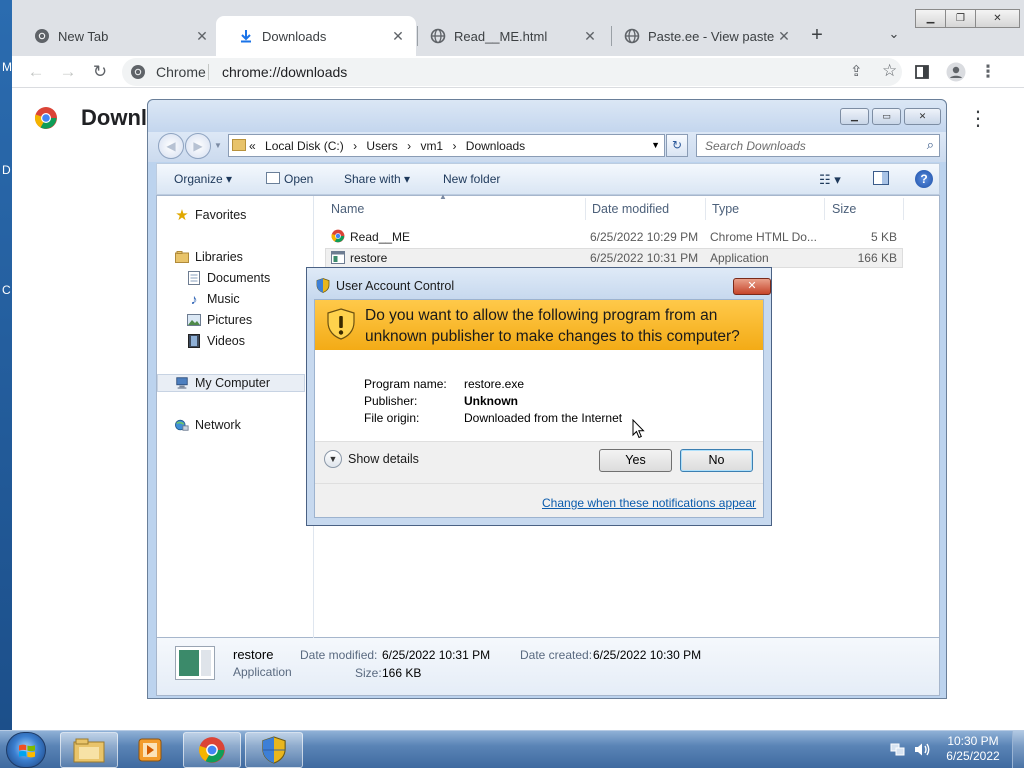 This screenshot has width=1024, height=768. What do you see at coordinates (338, 237) in the screenshot?
I see `chrome-icon` at bounding box center [338, 237].